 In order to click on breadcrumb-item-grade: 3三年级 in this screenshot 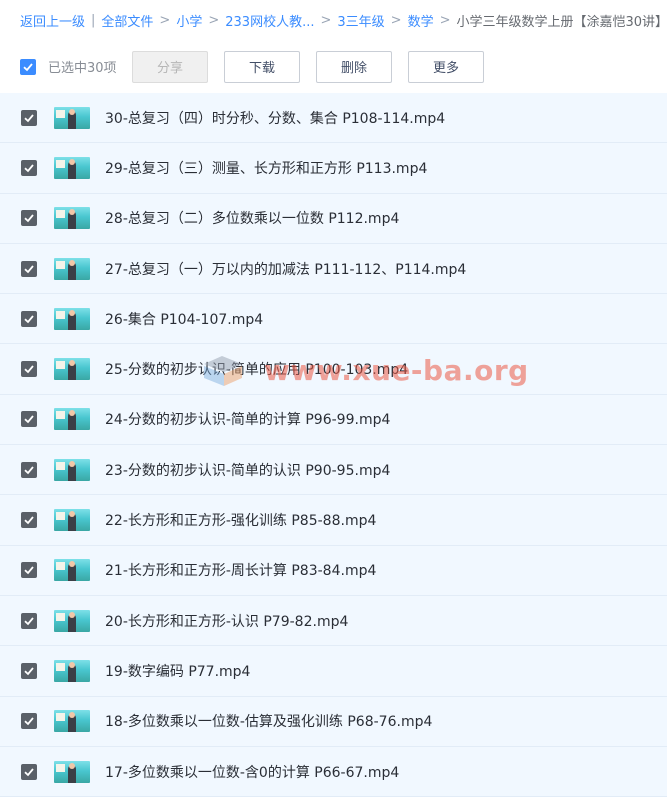, I will do `click(360, 20)`.